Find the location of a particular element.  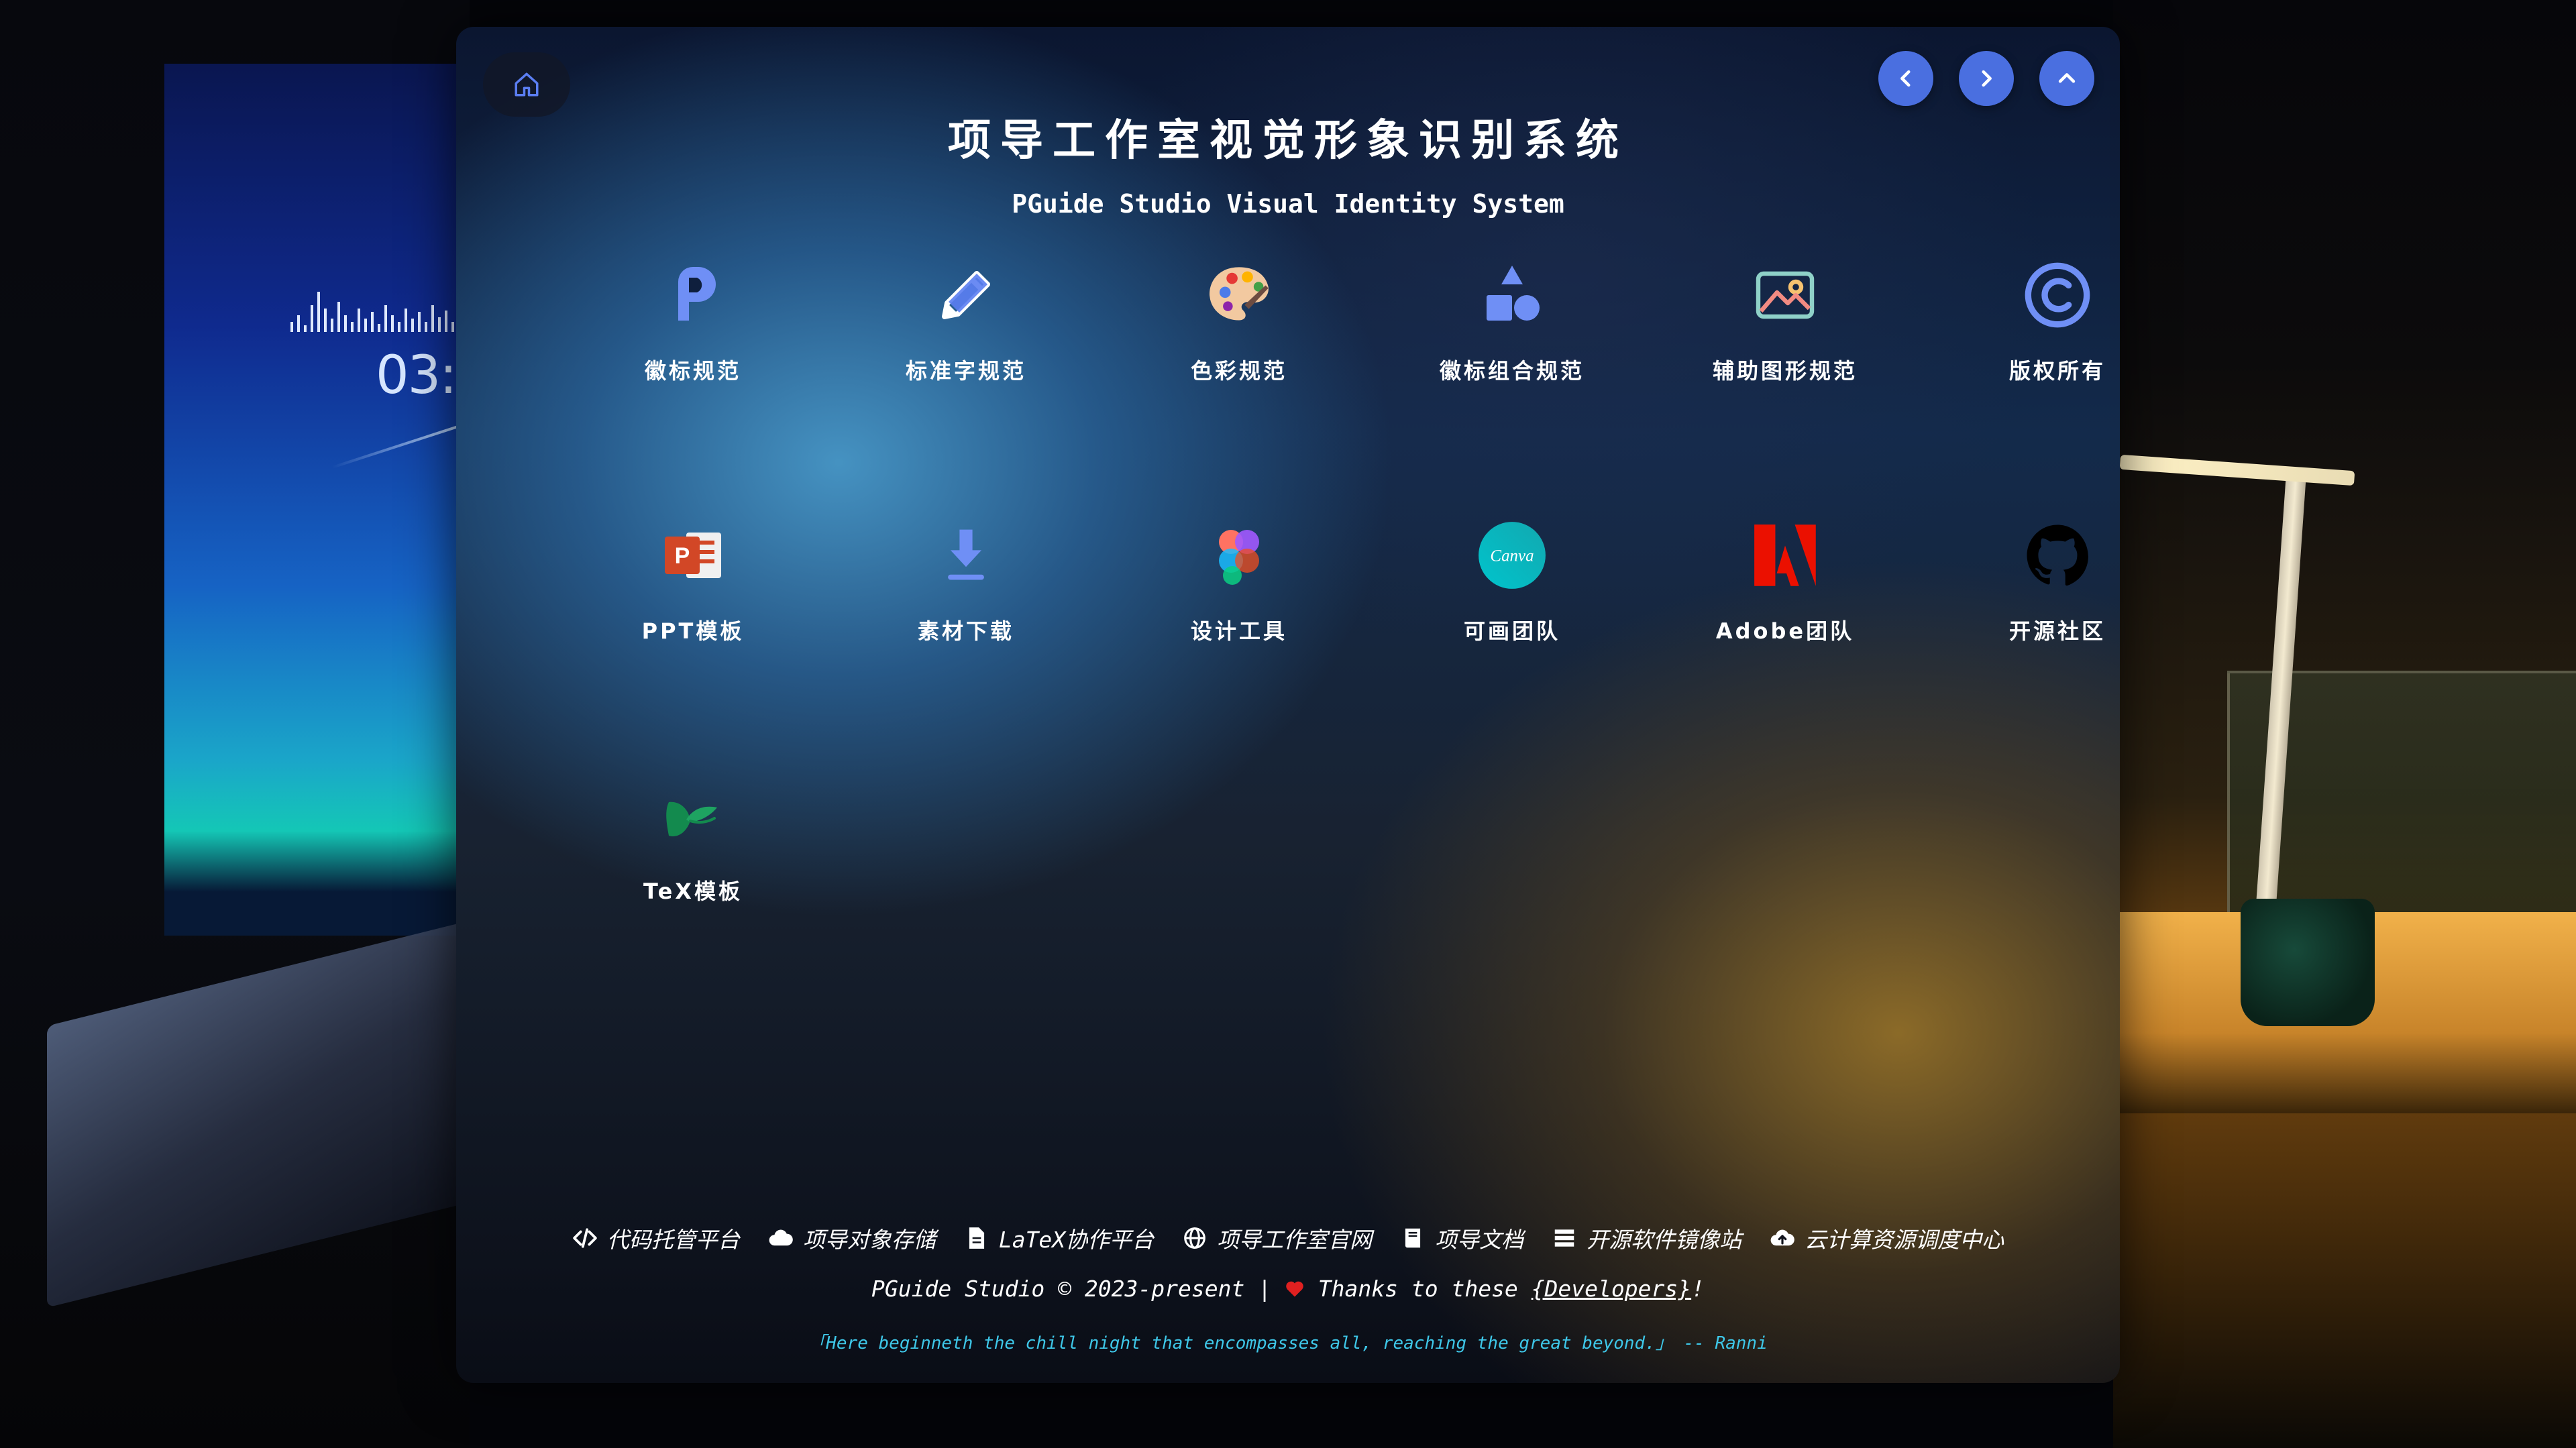

canva-icon: Canva is located at coordinates (1512, 555).